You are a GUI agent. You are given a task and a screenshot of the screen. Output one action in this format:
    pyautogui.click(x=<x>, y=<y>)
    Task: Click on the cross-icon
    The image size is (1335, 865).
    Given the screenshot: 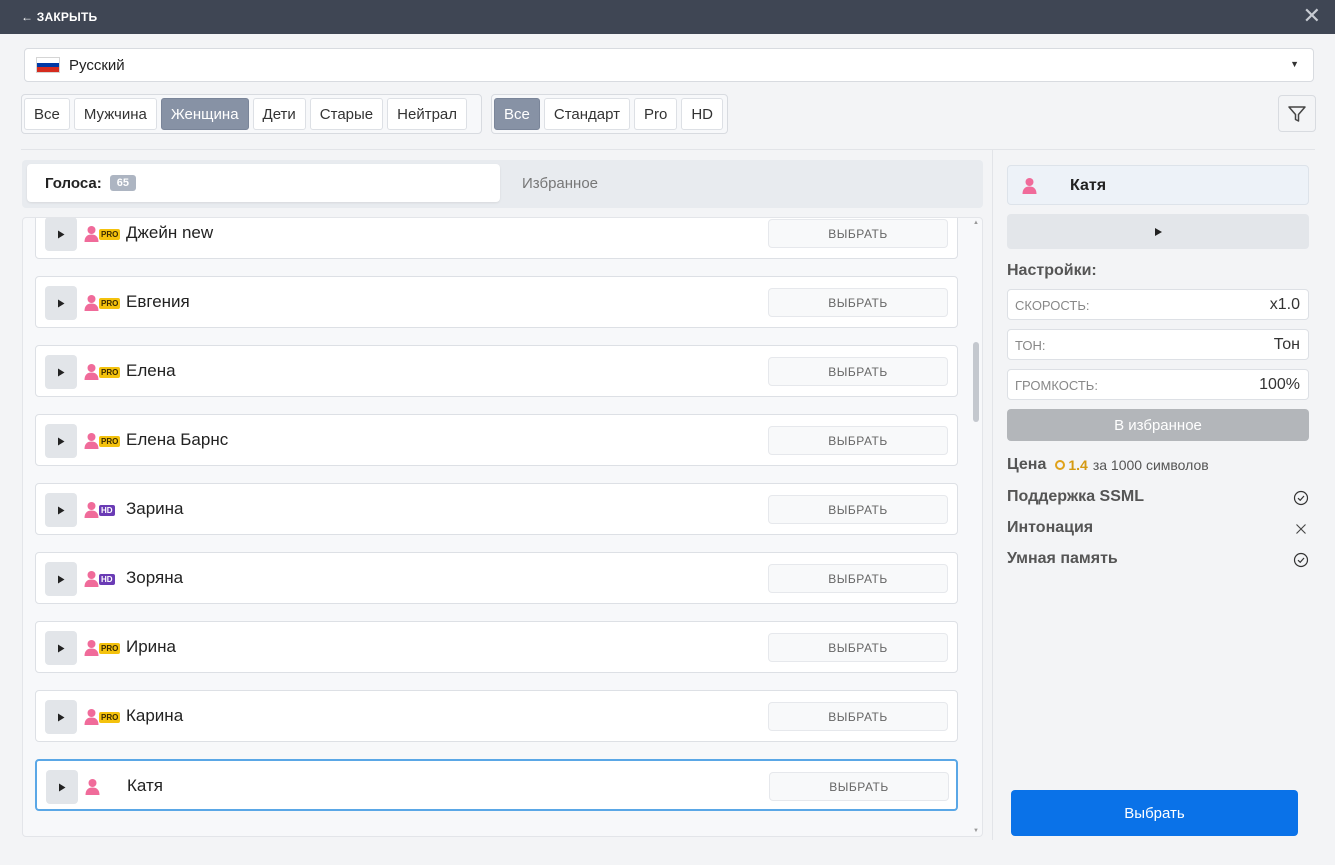 What is the action you would take?
    pyautogui.click(x=1301, y=529)
    